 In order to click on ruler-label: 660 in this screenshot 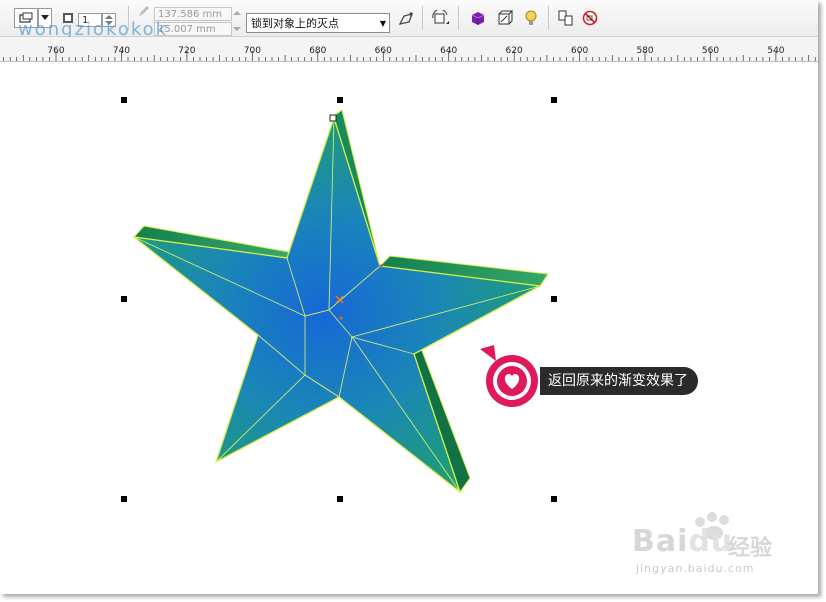, I will do `click(383, 51)`.